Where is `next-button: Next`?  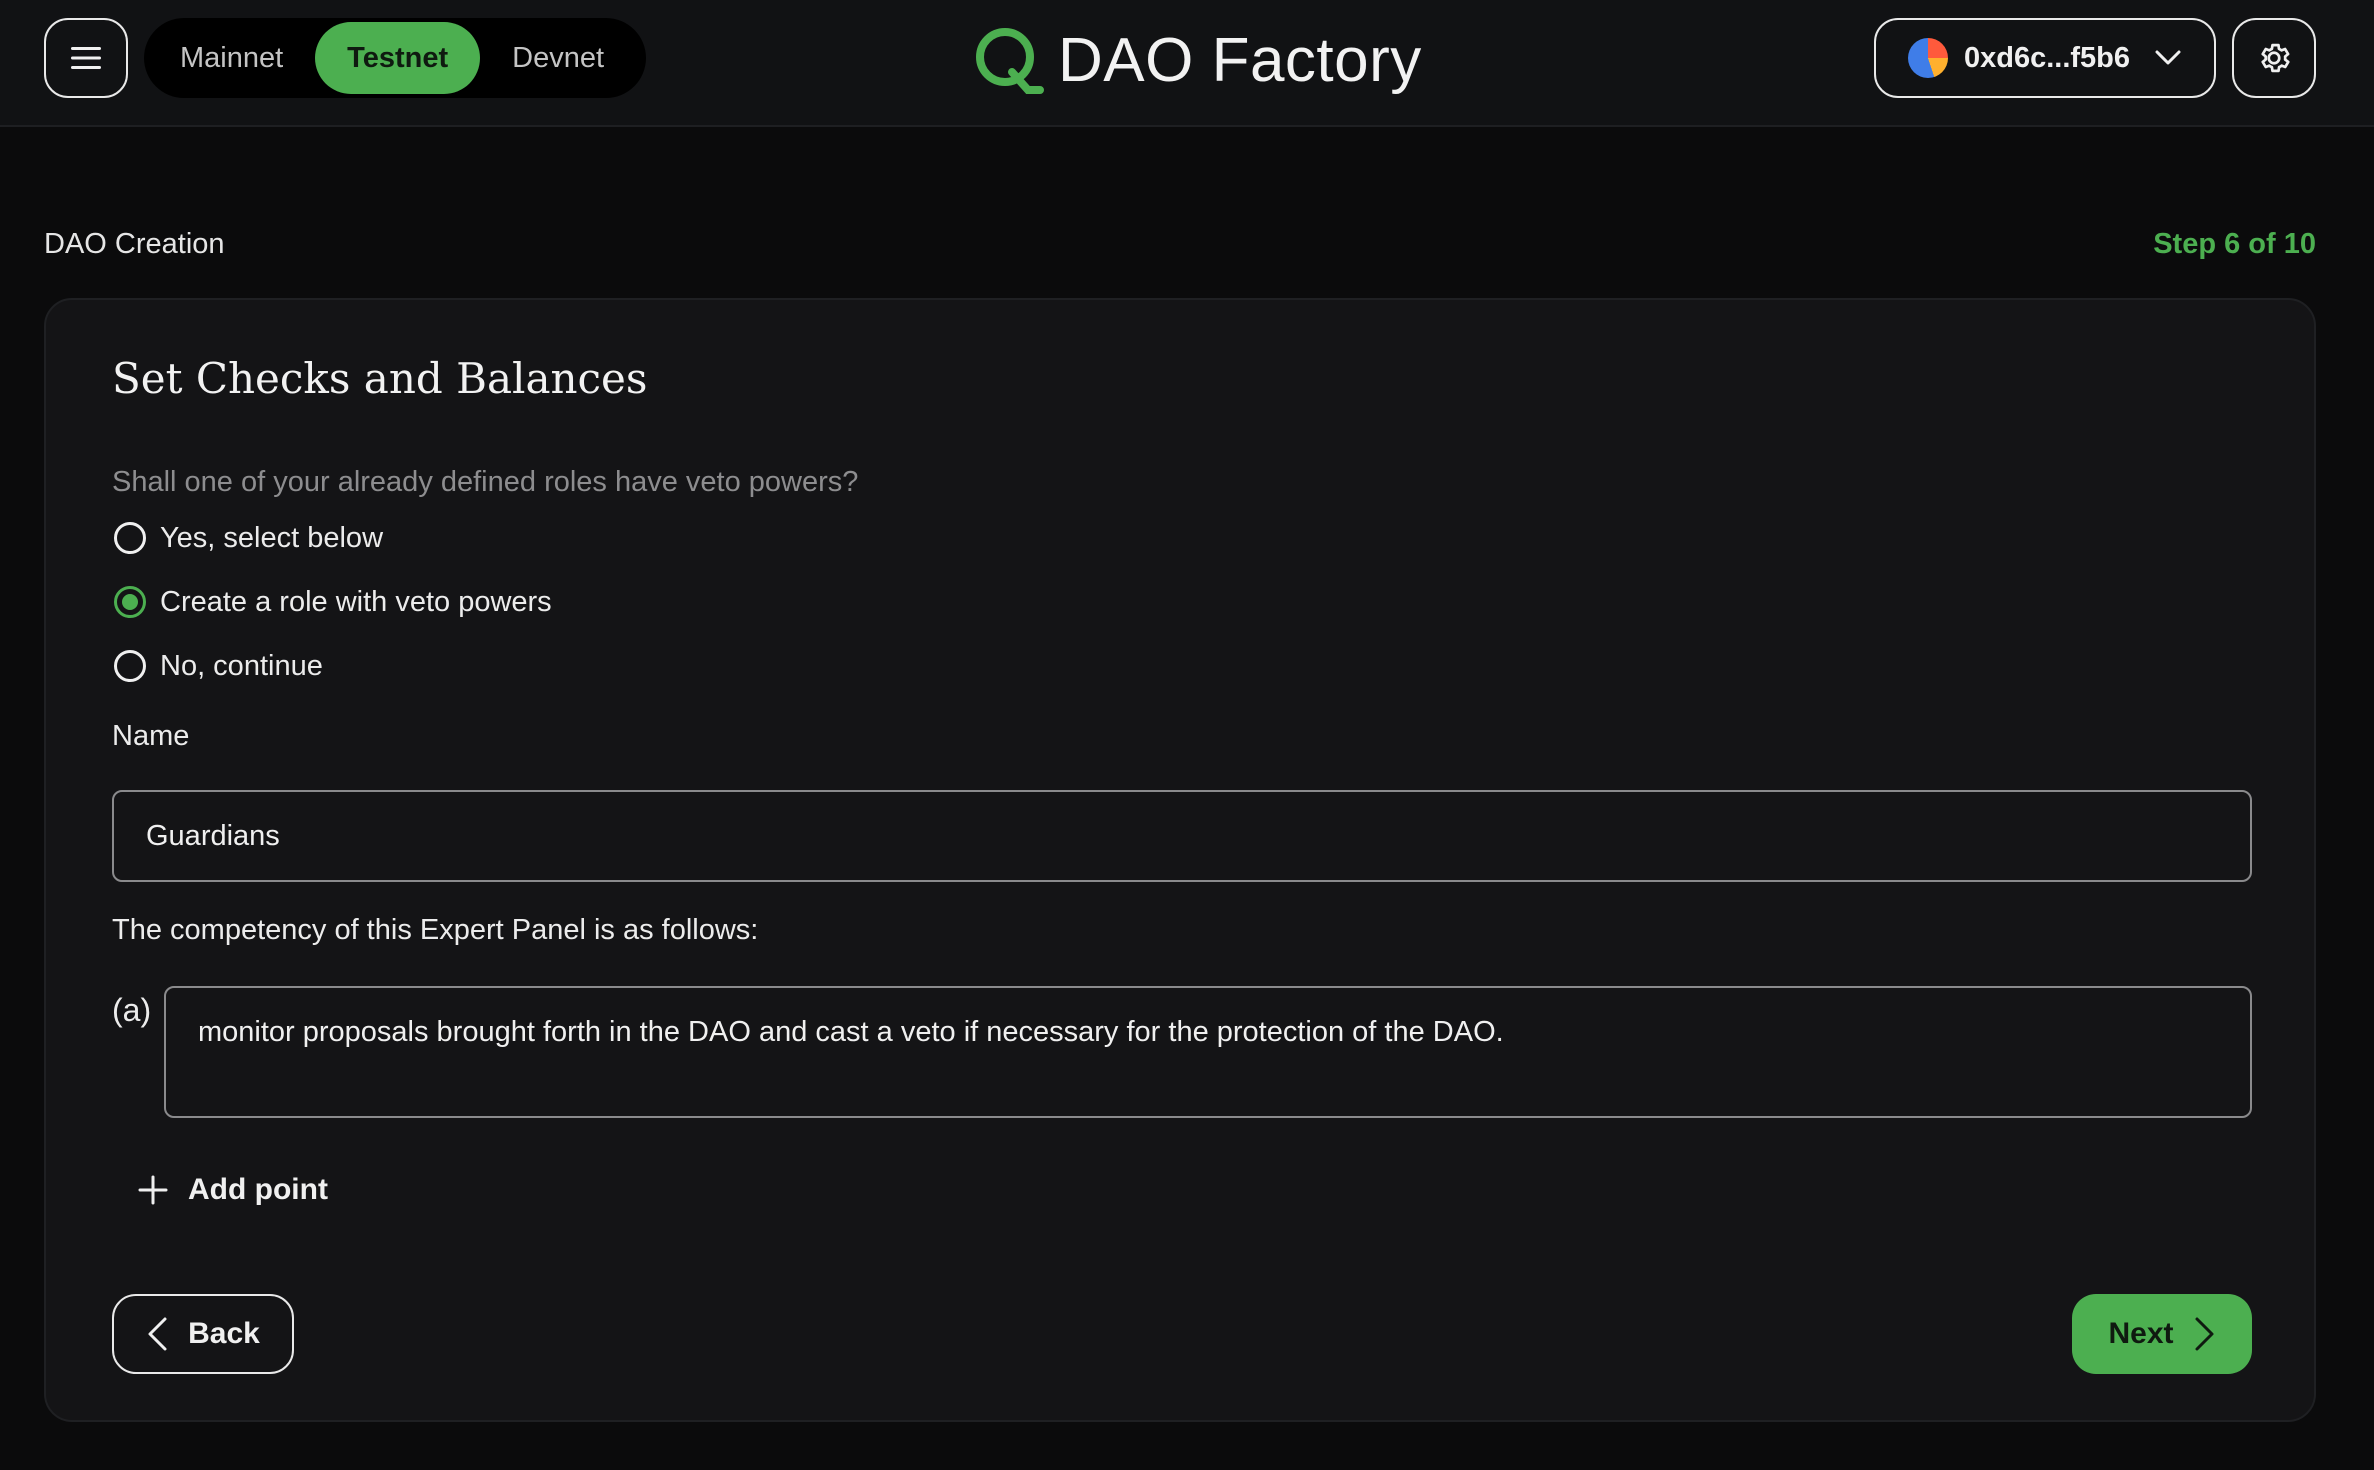 next-button: Next is located at coordinates (2162, 1334).